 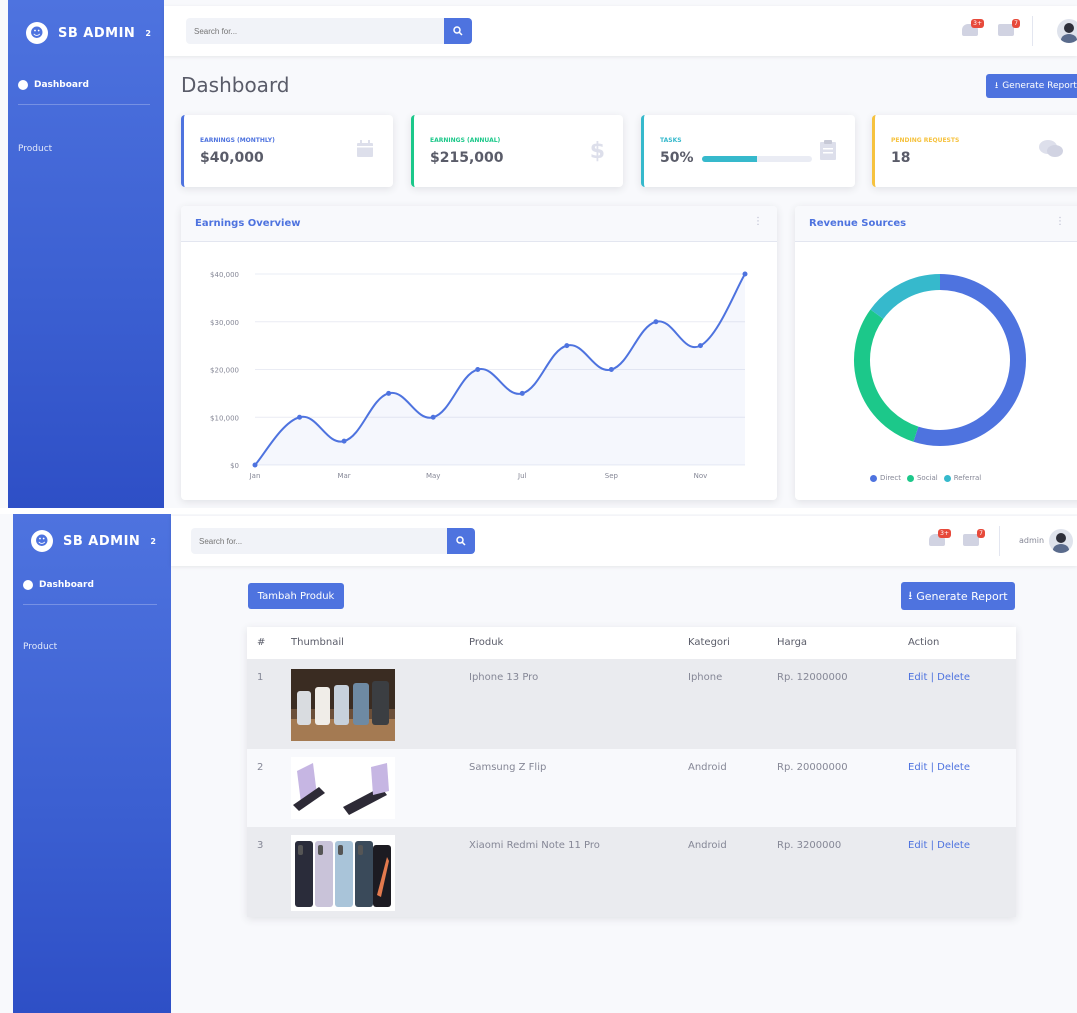 What do you see at coordinates (967, 478) in the screenshot?
I see `legend-label: Referral` at bounding box center [967, 478].